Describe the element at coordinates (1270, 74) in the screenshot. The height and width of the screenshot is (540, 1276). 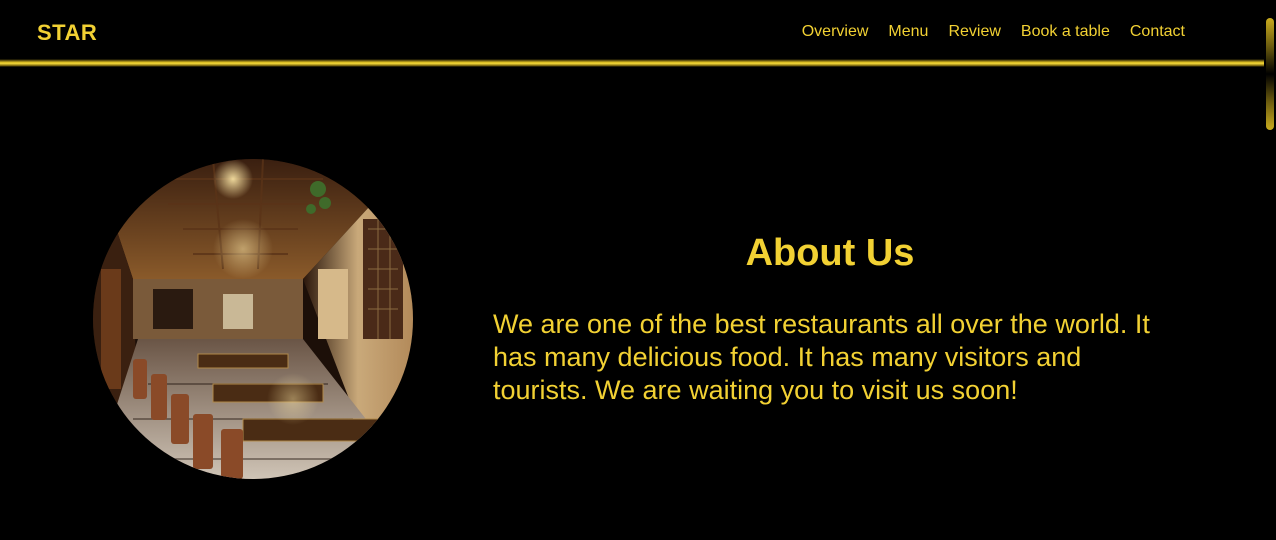
I see `scrollbar-thumb` at that location.